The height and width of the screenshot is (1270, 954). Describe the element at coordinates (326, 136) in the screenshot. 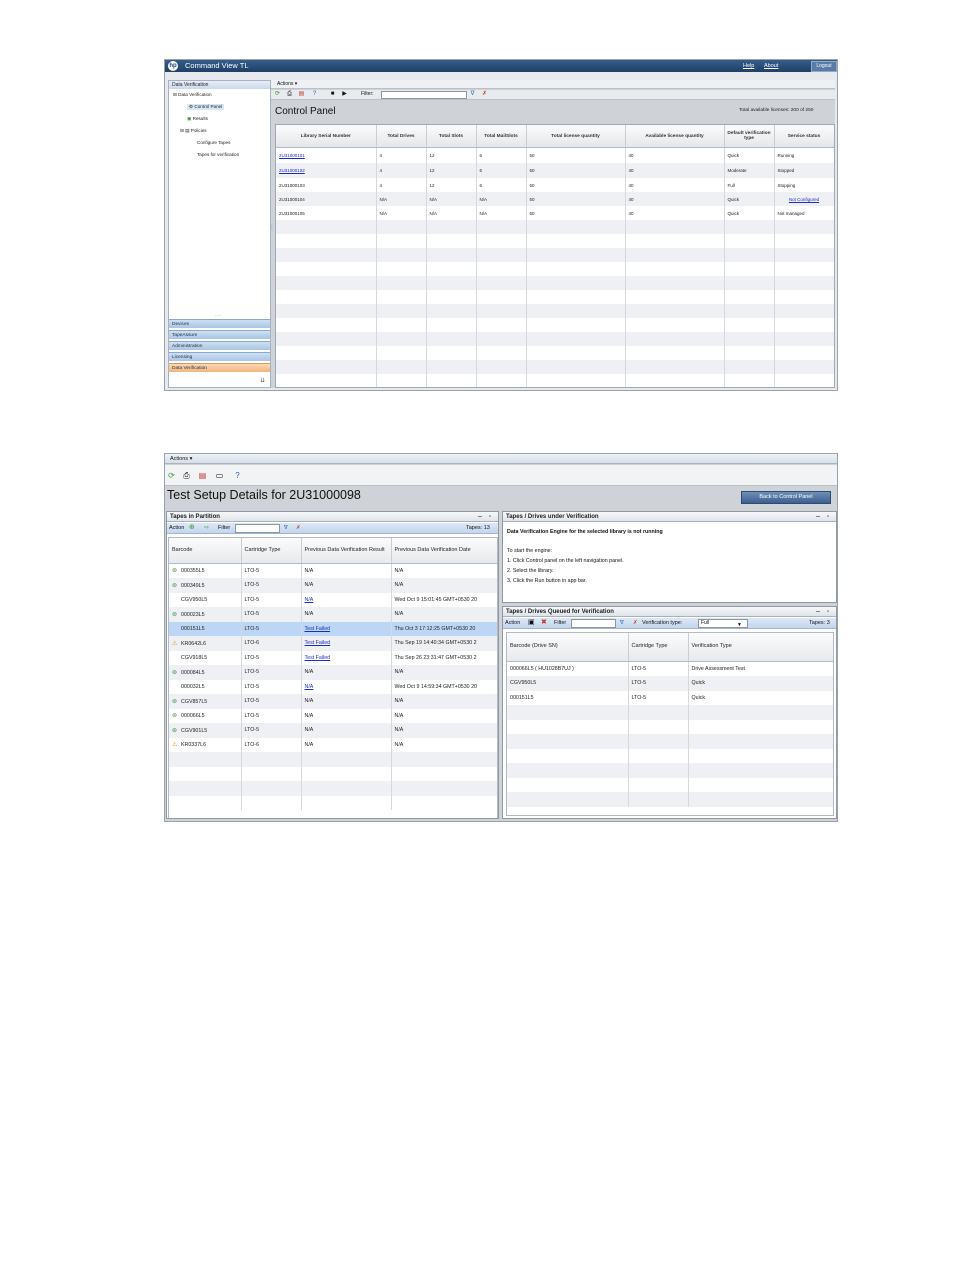

I see `column-header: Library Serial Number` at that location.